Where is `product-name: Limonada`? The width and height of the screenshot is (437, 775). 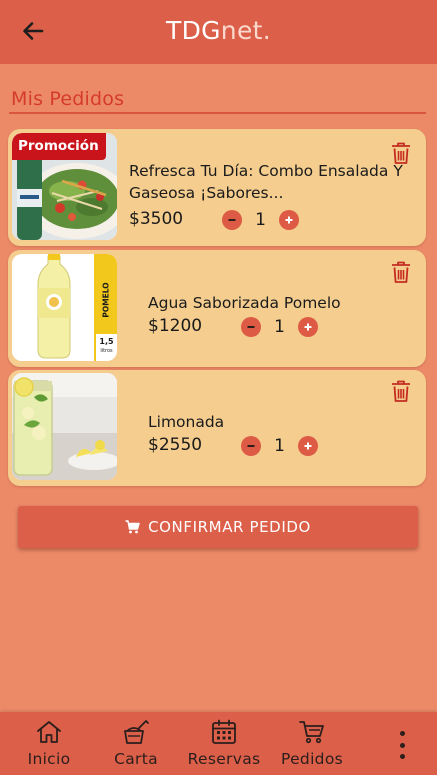
product-name: Limonada is located at coordinates (186, 422).